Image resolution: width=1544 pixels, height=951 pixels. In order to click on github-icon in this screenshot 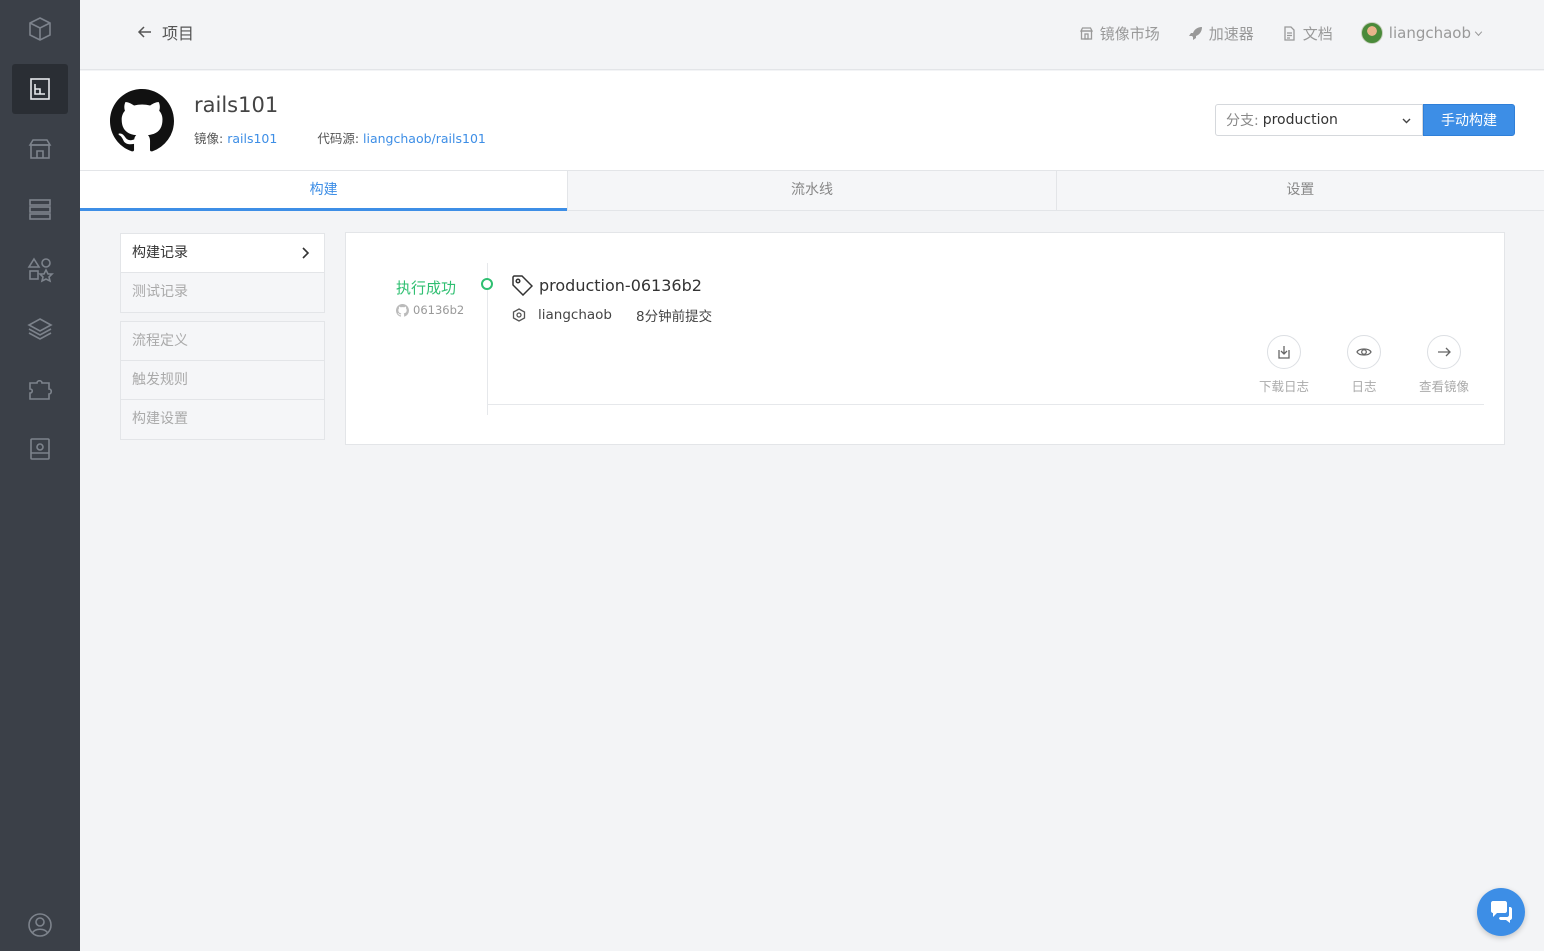, I will do `click(402, 310)`.